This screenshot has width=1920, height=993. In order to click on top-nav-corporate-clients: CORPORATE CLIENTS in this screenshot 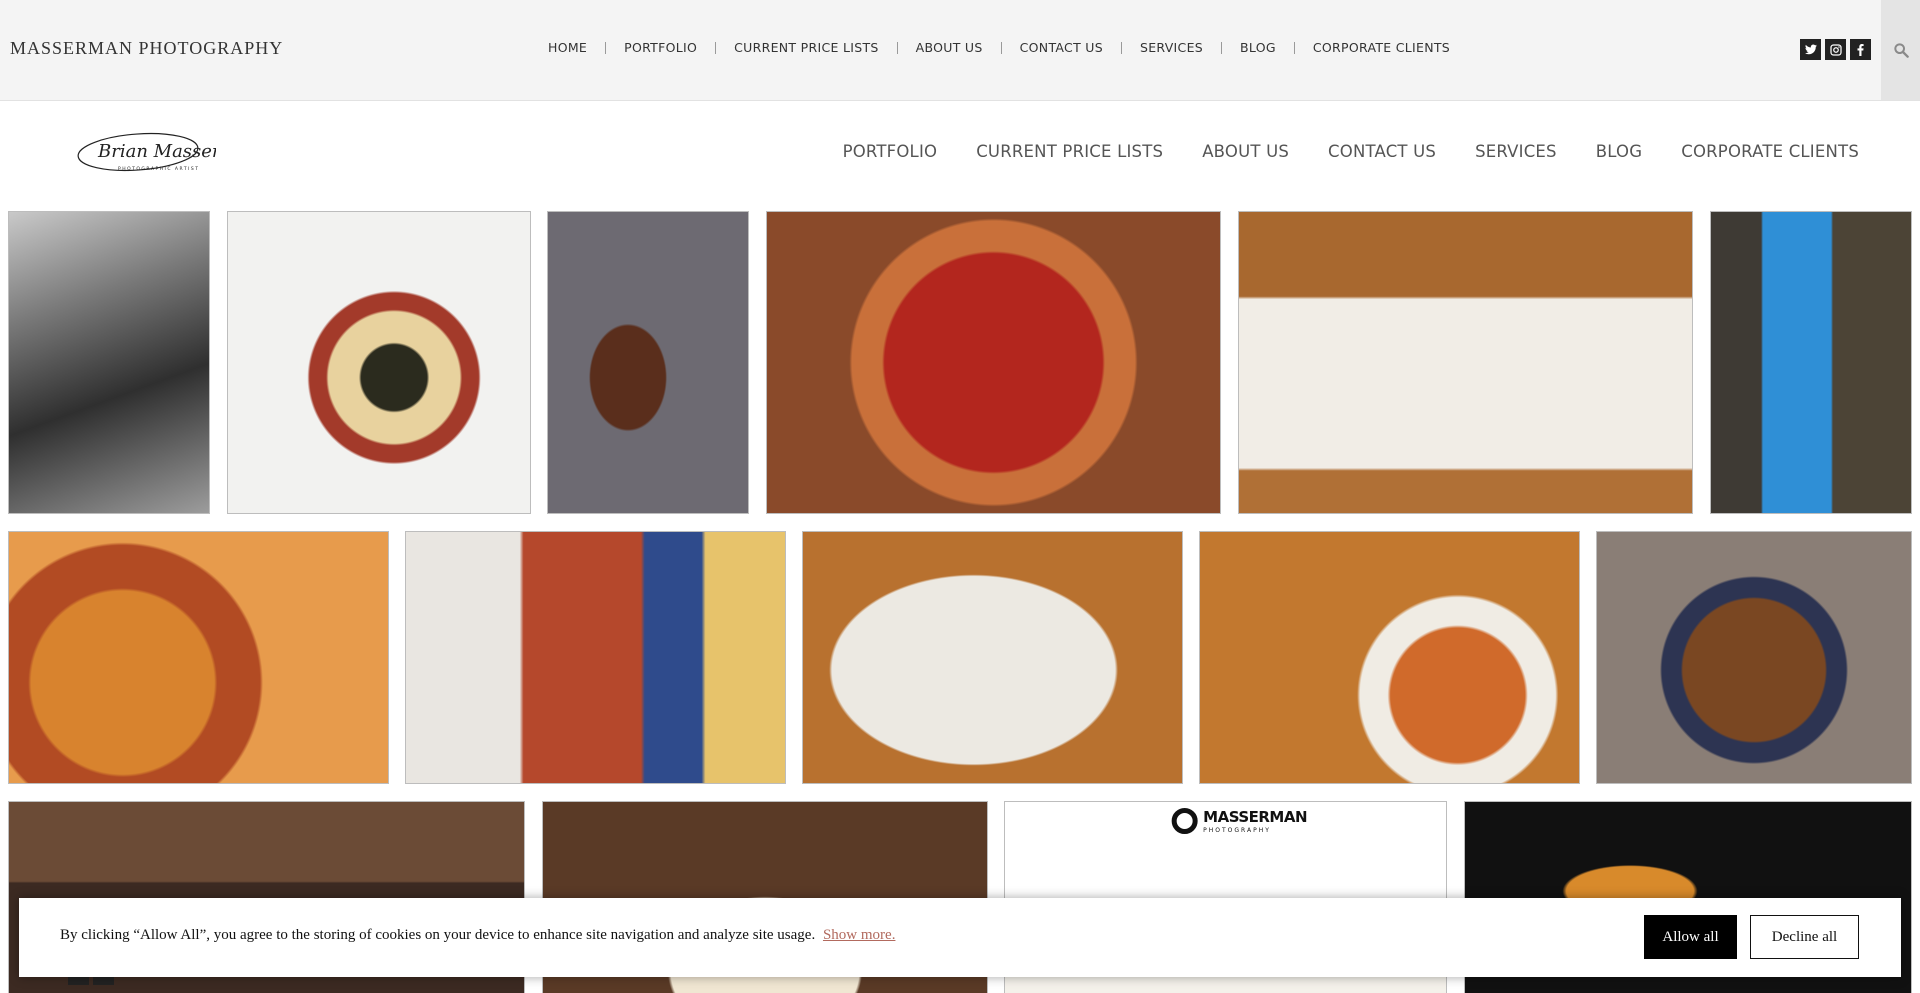, I will do `click(1381, 47)`.